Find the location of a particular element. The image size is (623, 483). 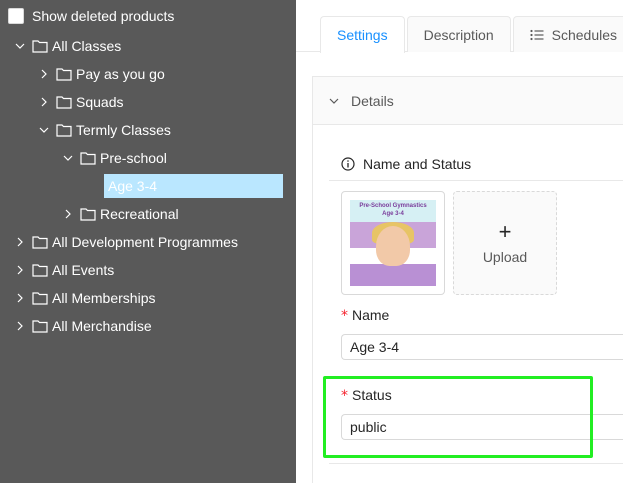

tree-node-label: Recreational is located at coordinates (139, 214).